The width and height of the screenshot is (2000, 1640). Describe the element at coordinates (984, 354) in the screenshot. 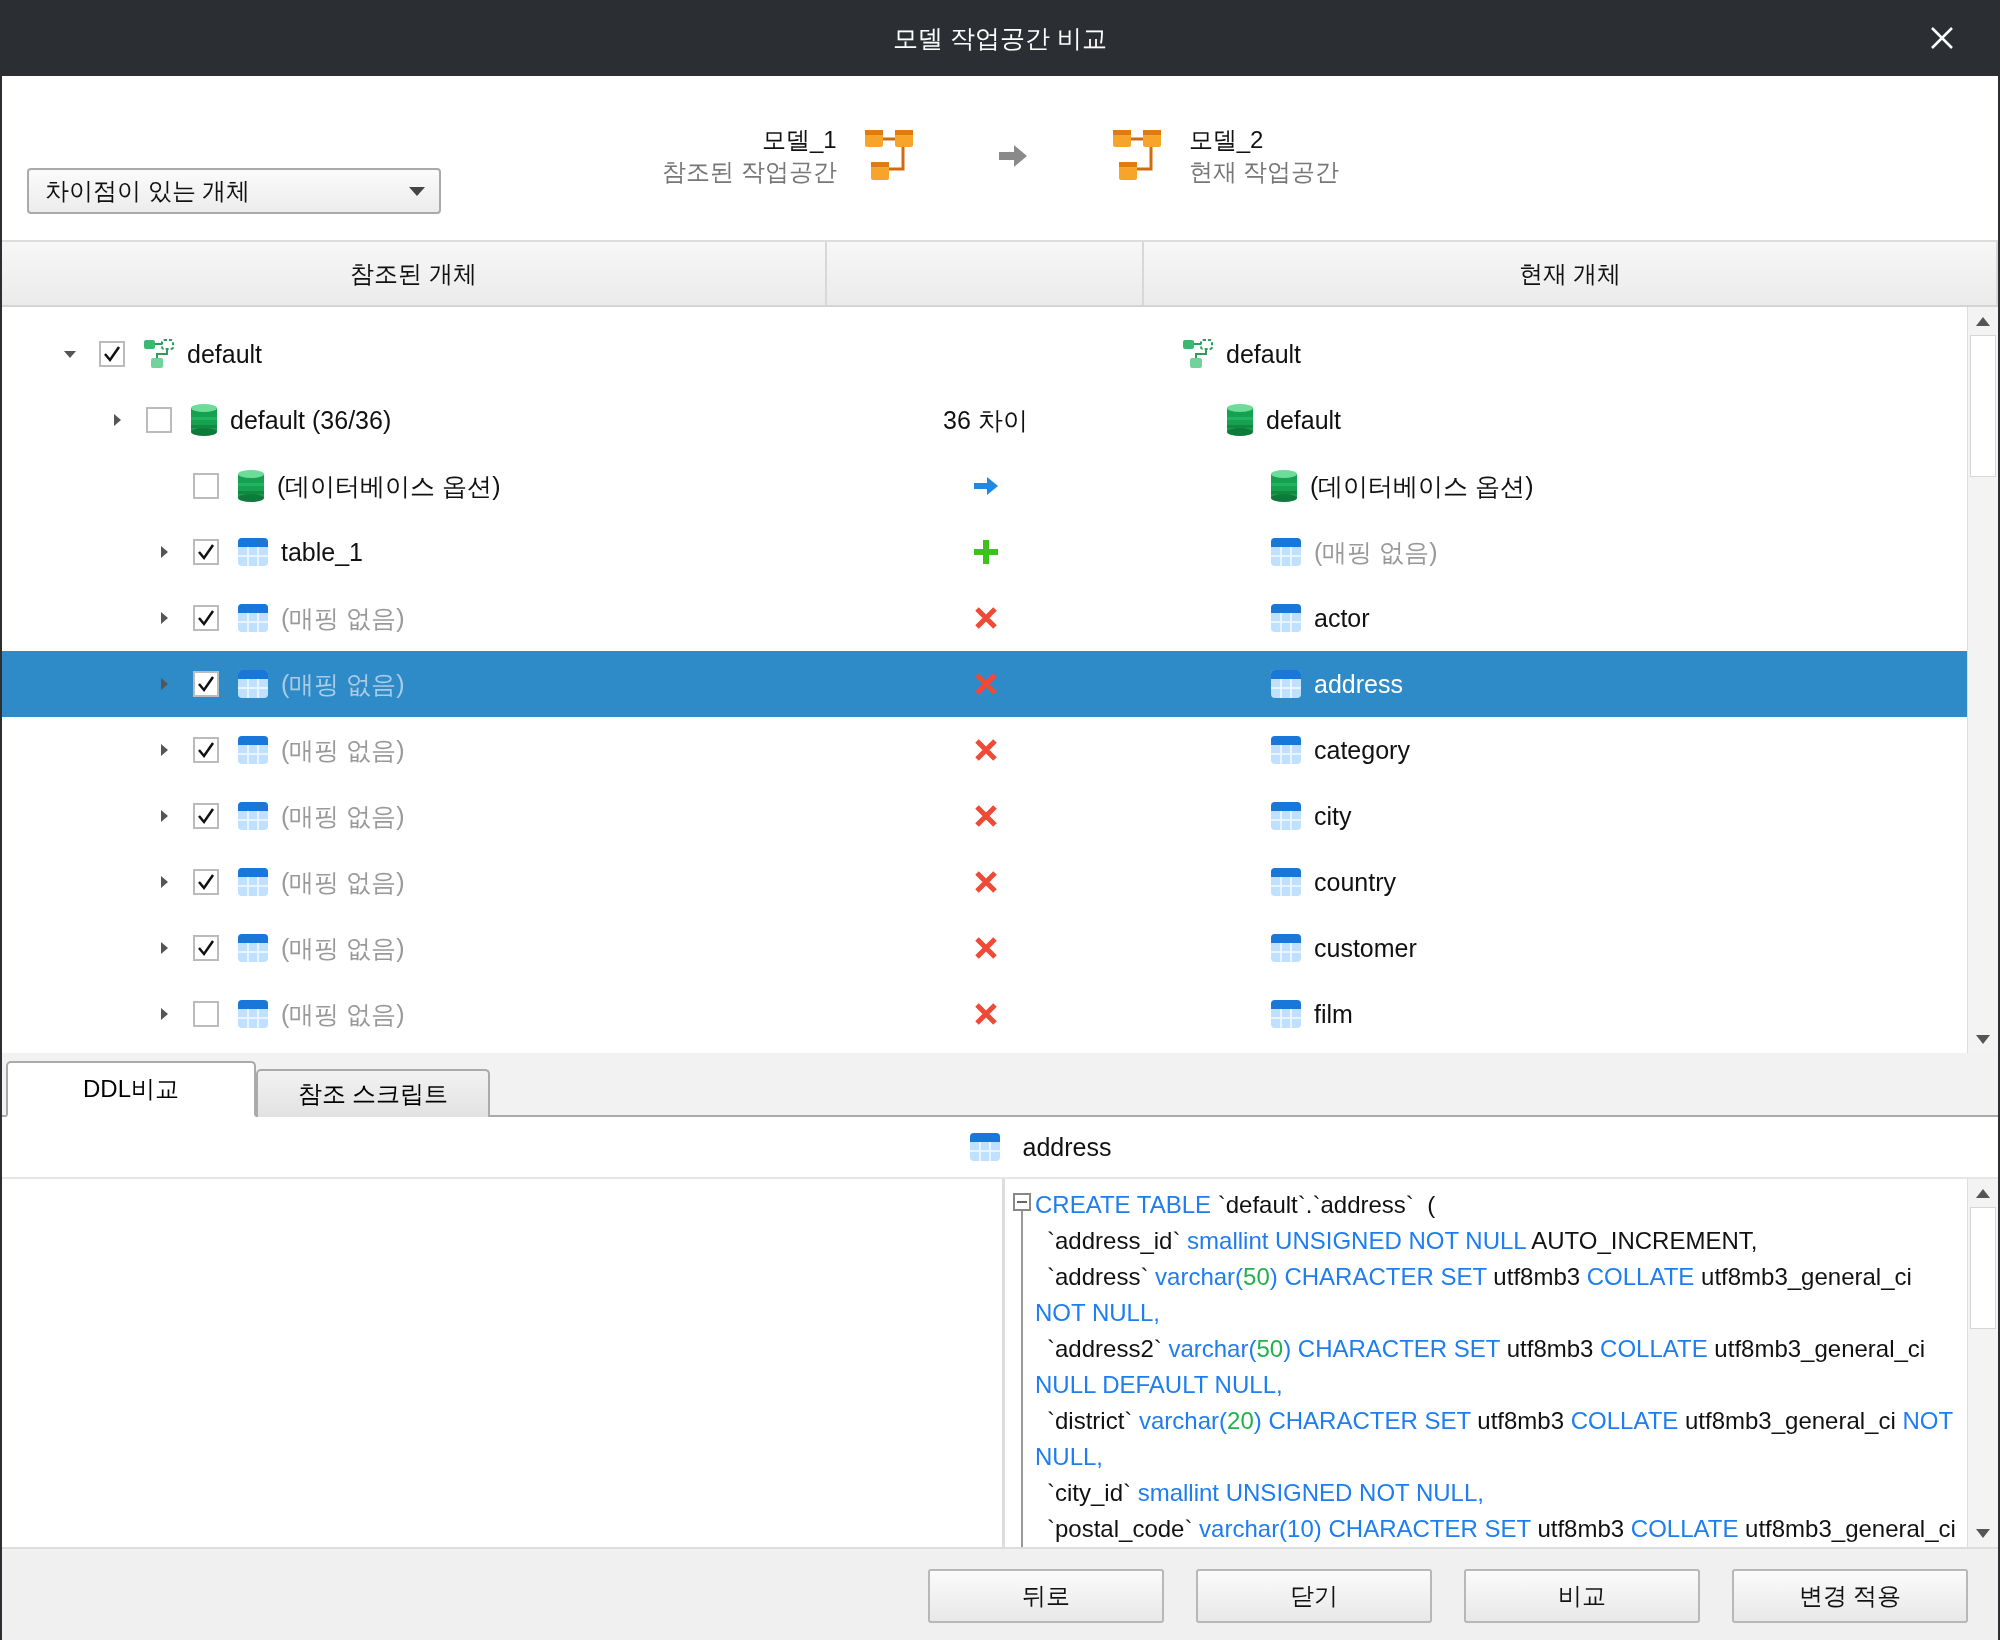

I see `tree-row: default default` at that location.